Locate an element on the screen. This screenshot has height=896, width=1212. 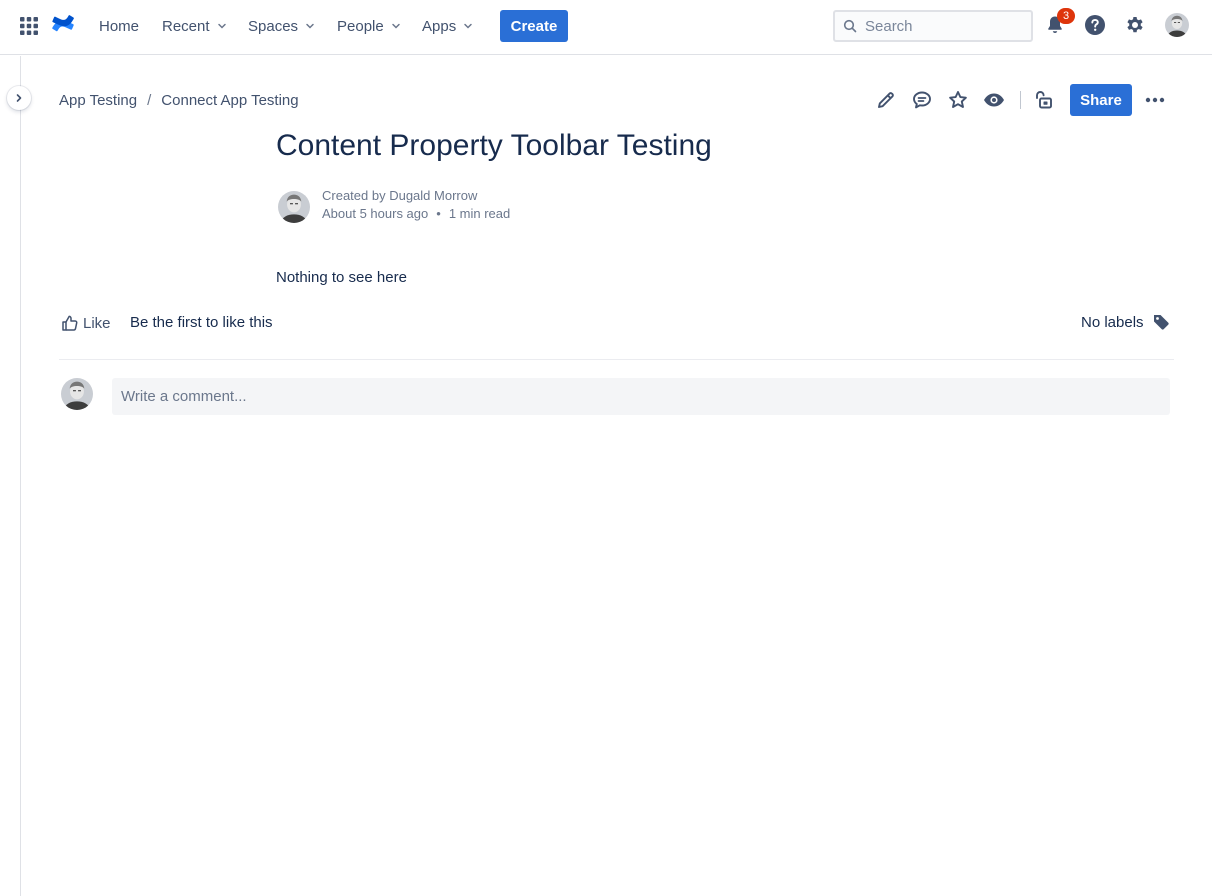
edit-pencil-icon is located at coordinates (886, 100).